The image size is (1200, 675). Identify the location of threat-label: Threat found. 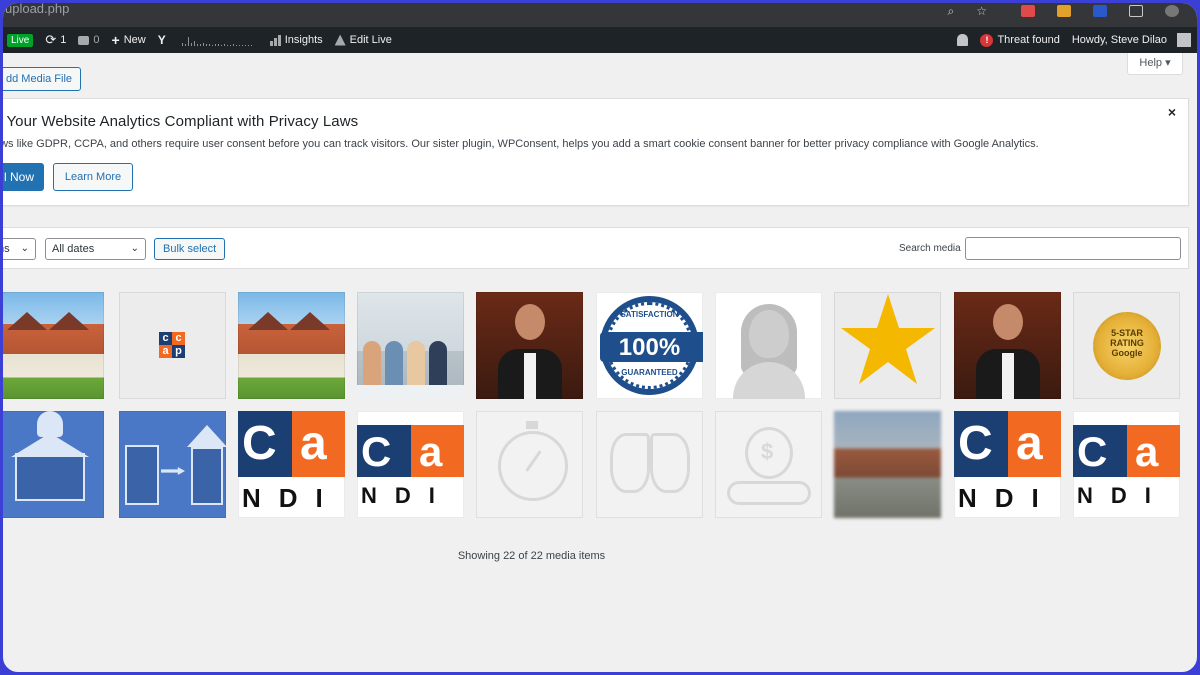
(1028, 40).